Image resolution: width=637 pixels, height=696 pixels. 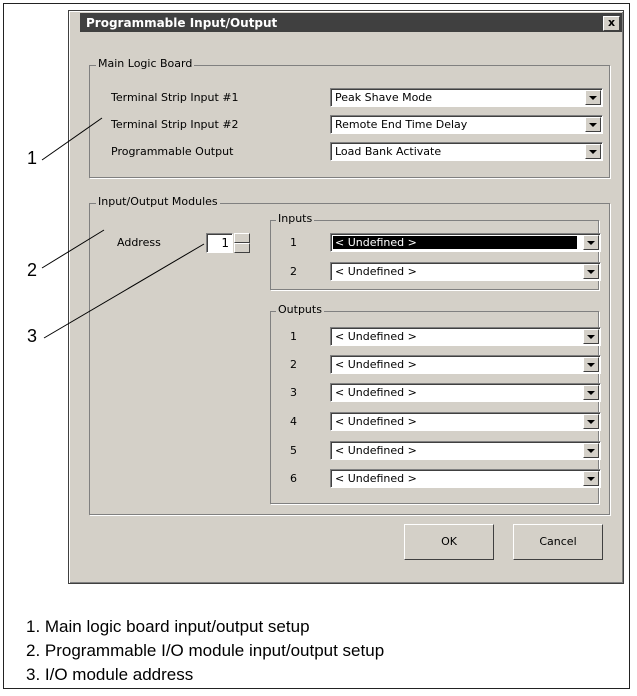 What do you see at coordinates (168, 626) in the screenshot?
I see `caption-1: 1. Main logic board input/output setup` at bounding box center [168, 626].